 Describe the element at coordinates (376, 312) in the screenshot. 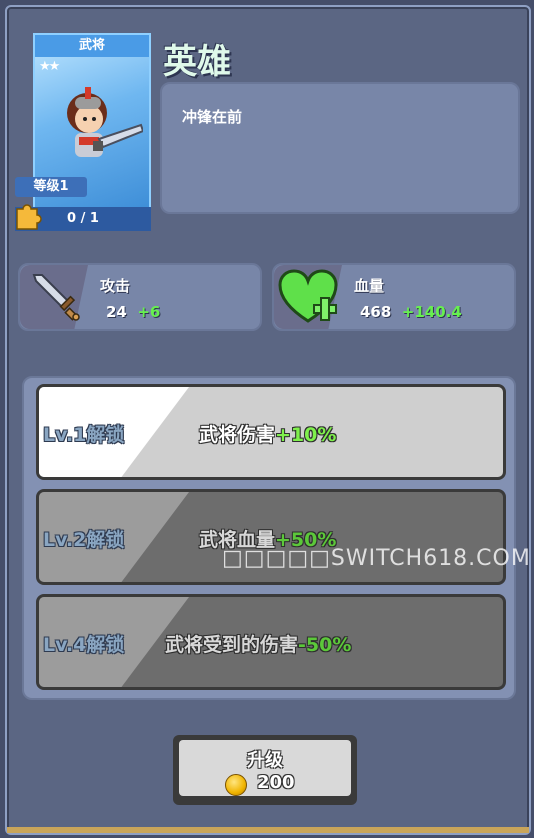

I see `health-value: 468` at that location.